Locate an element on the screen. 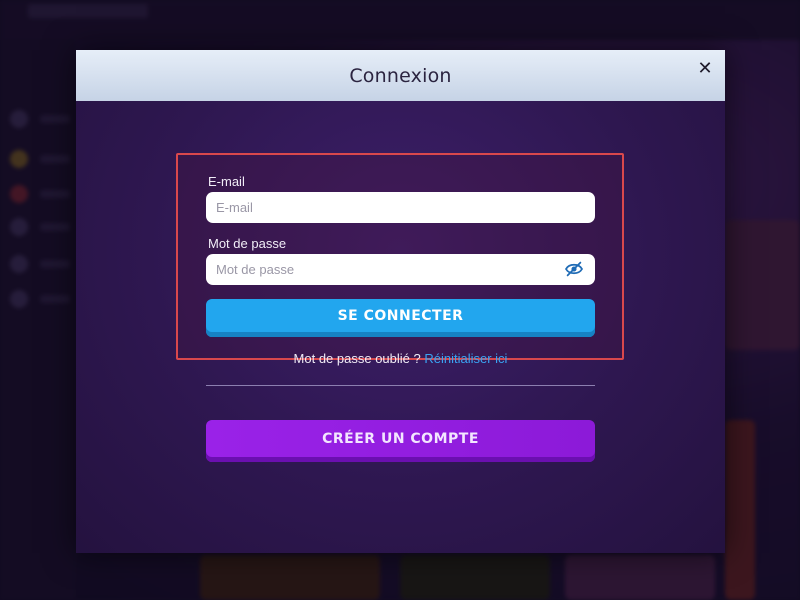 The width and height of the screenshot is (800, 600). modal-title: Connexion is located at coordinates (400, 75).